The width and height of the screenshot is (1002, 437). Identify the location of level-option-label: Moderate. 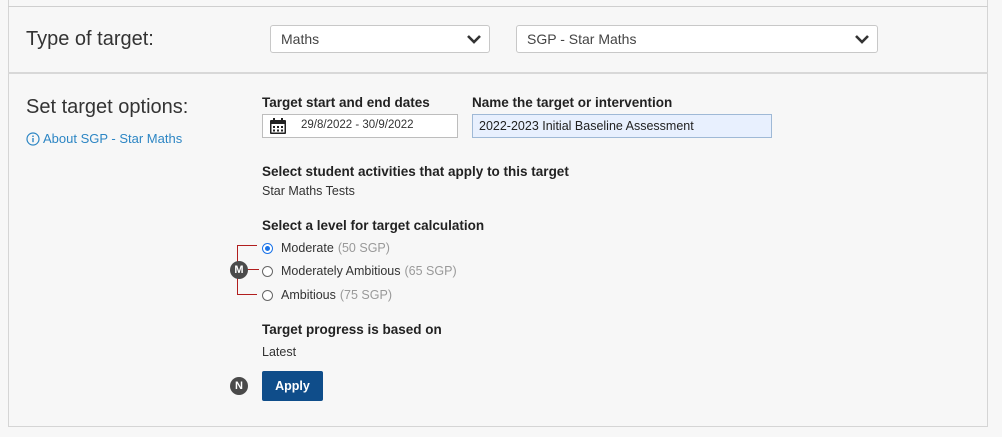
(307, 248).